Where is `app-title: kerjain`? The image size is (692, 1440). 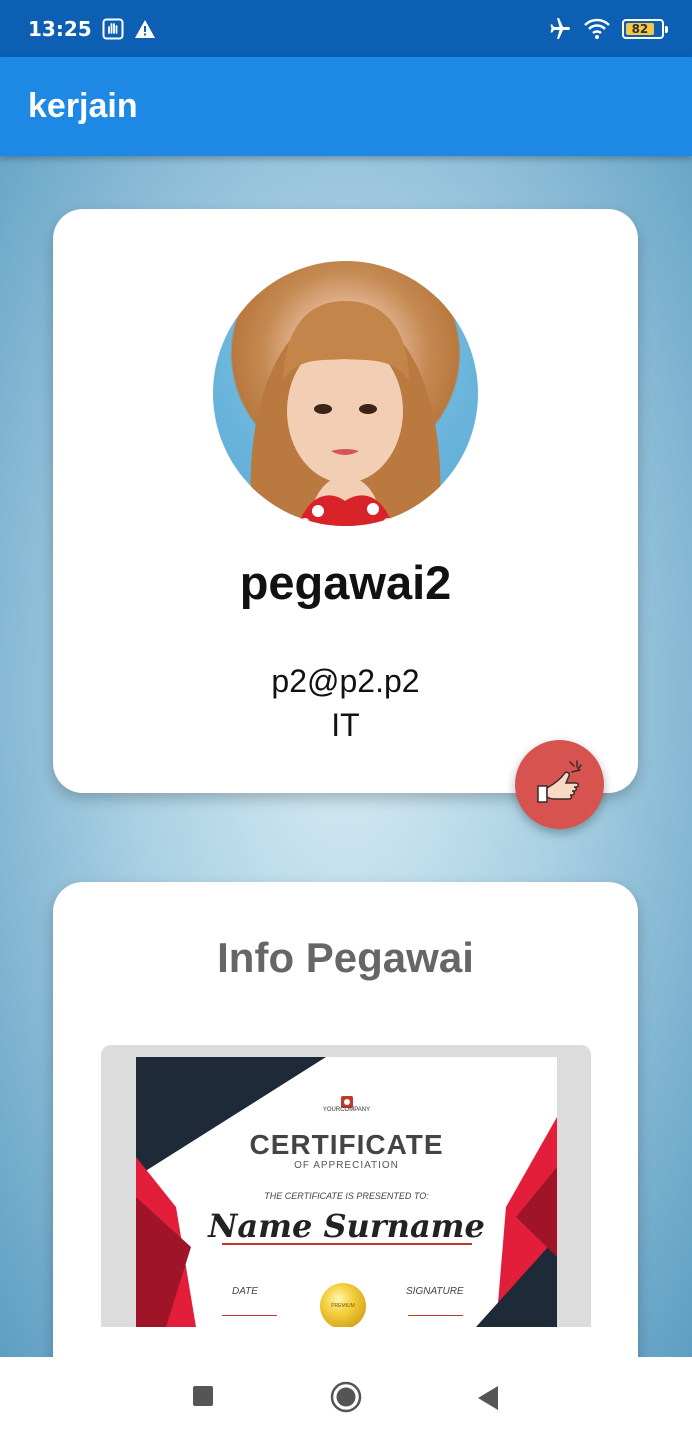
app-title: kerjain is located at coordinates (83, 106).